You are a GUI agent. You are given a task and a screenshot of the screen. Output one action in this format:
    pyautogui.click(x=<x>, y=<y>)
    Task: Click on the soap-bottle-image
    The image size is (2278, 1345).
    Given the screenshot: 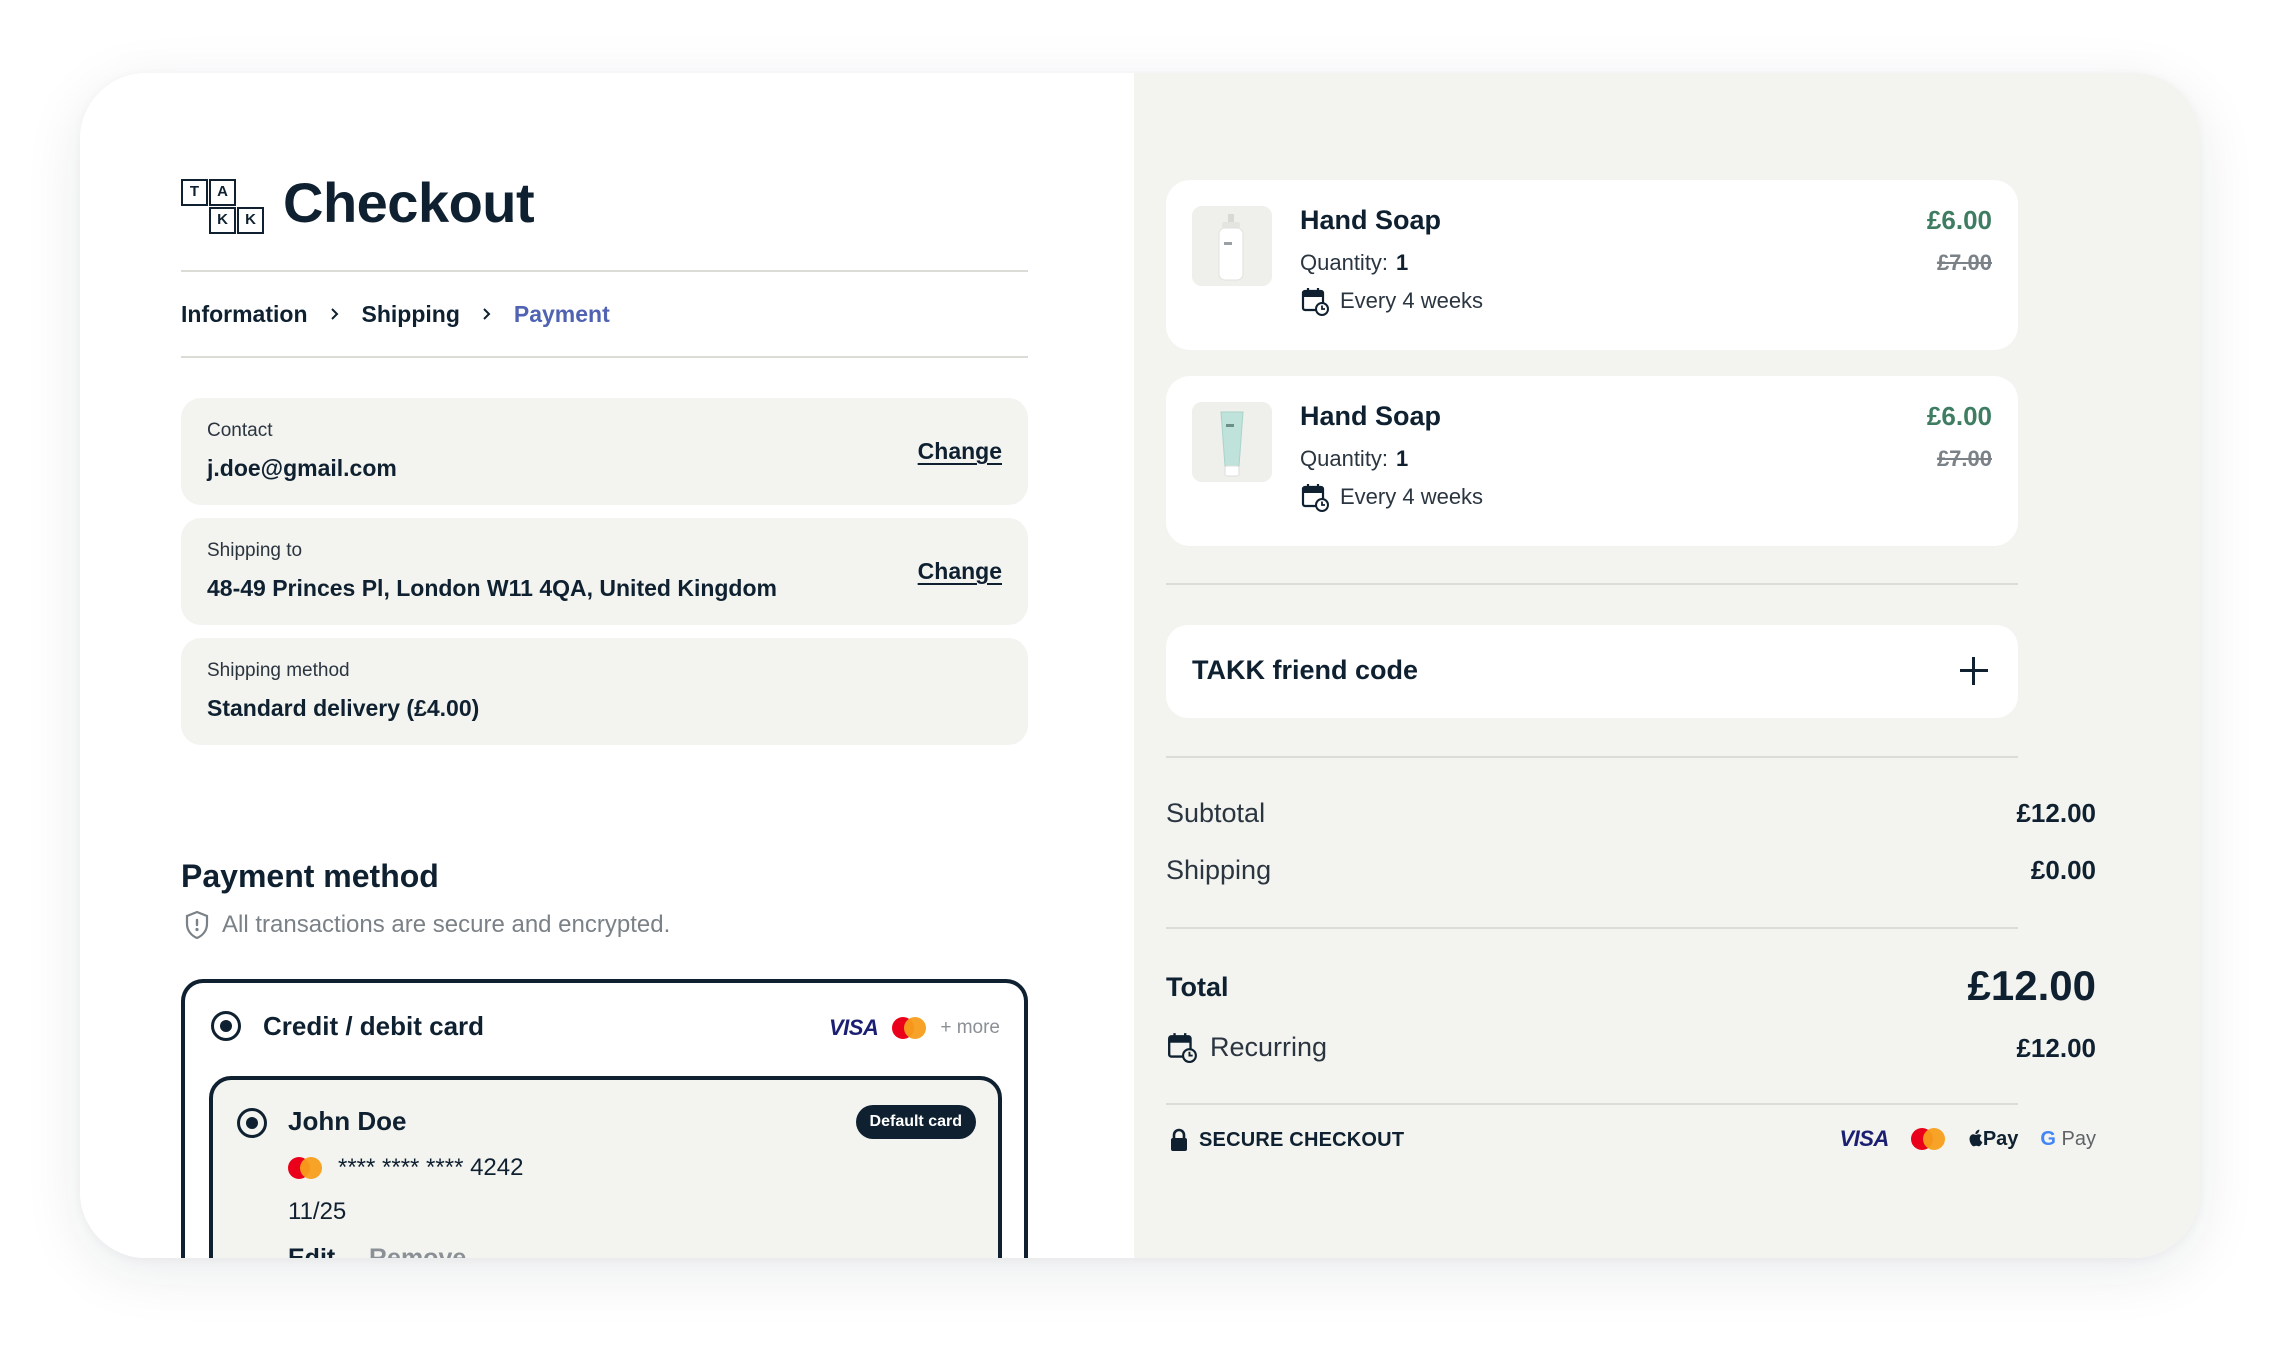 What is the action you would take?
    pyautogui.click(x=1232, y=246)
    